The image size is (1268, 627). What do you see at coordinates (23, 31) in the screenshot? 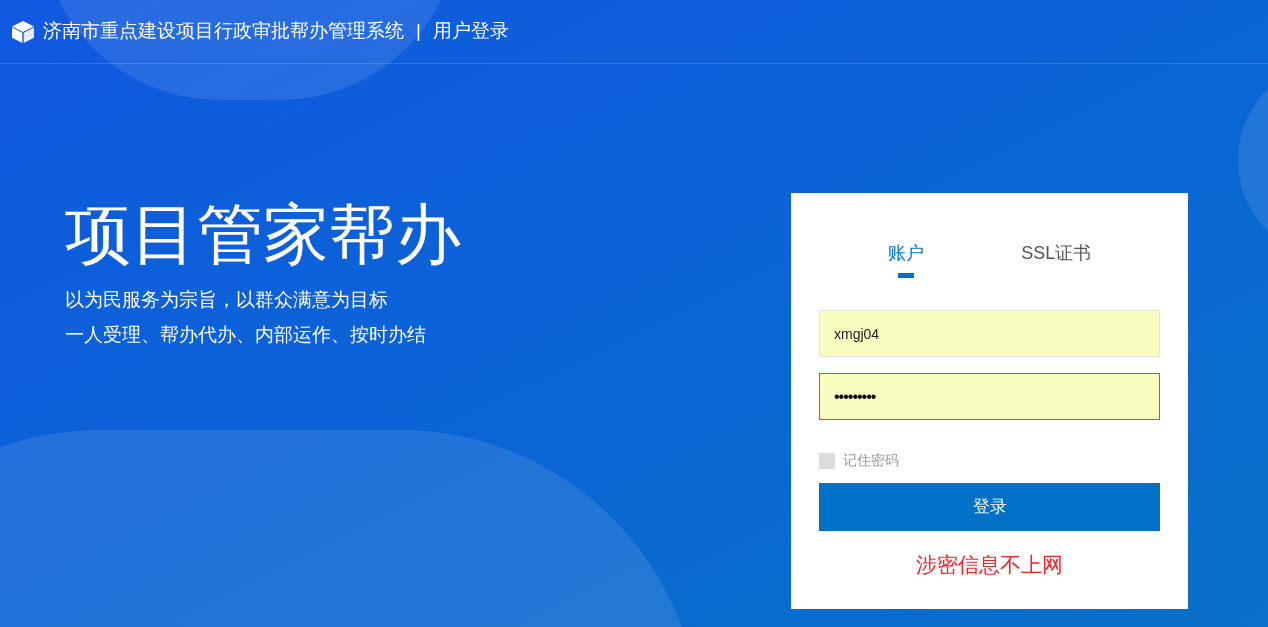
I see `cube-icon` at bounding box center [23, 31].